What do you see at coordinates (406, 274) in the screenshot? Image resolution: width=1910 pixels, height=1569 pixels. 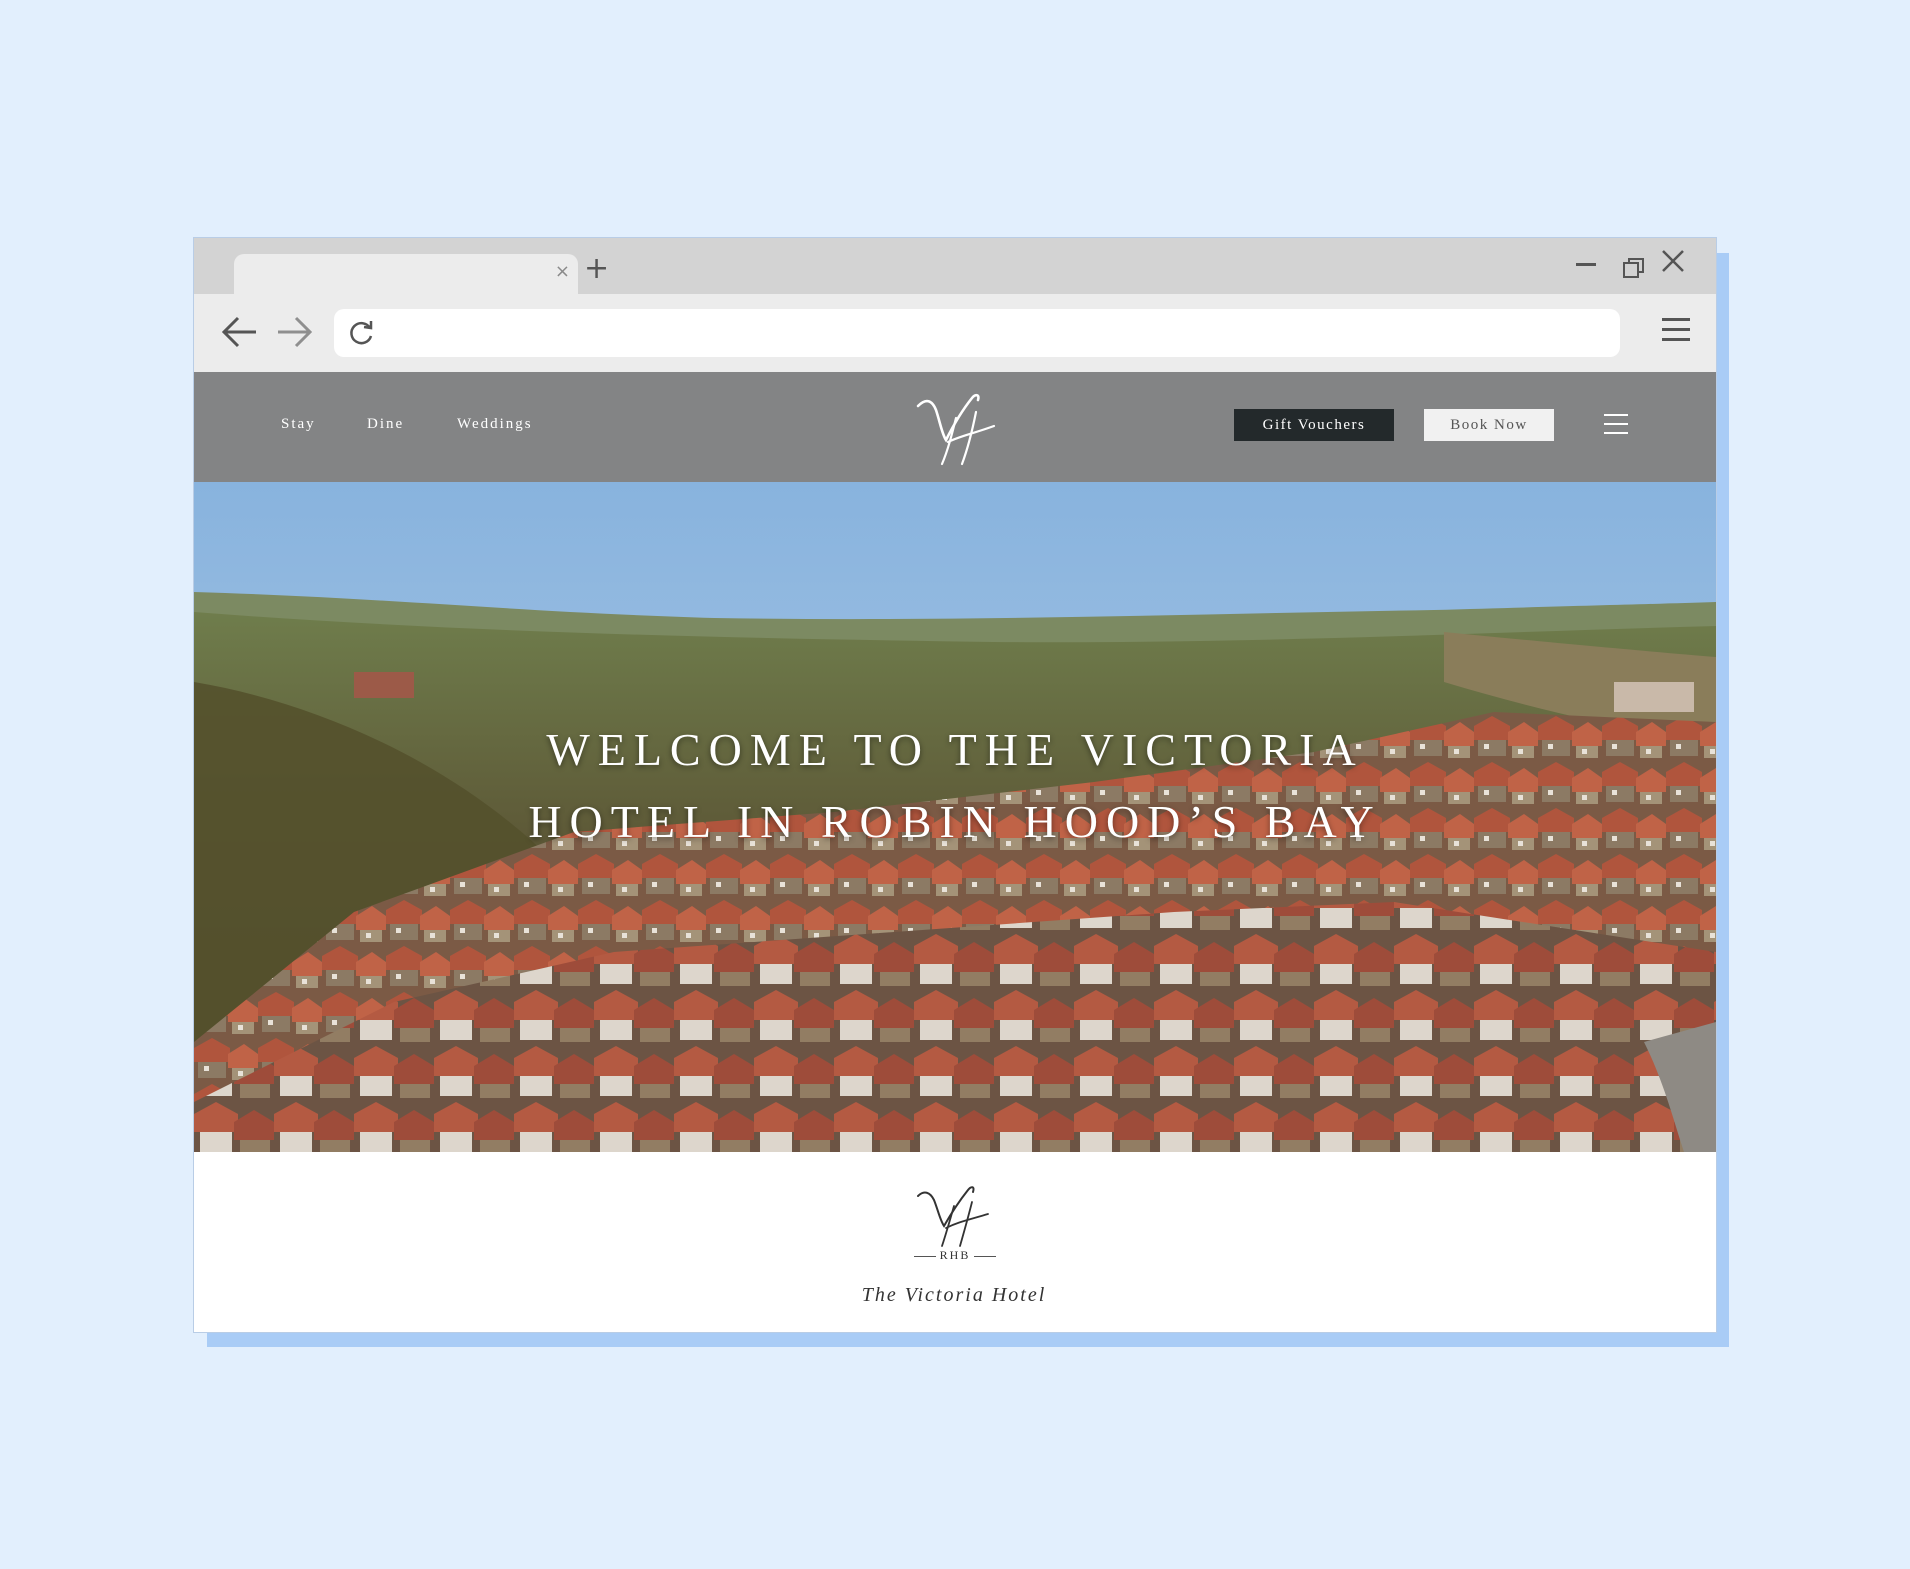 I see `browser-tab: ×` at bounding box center [406, 274].